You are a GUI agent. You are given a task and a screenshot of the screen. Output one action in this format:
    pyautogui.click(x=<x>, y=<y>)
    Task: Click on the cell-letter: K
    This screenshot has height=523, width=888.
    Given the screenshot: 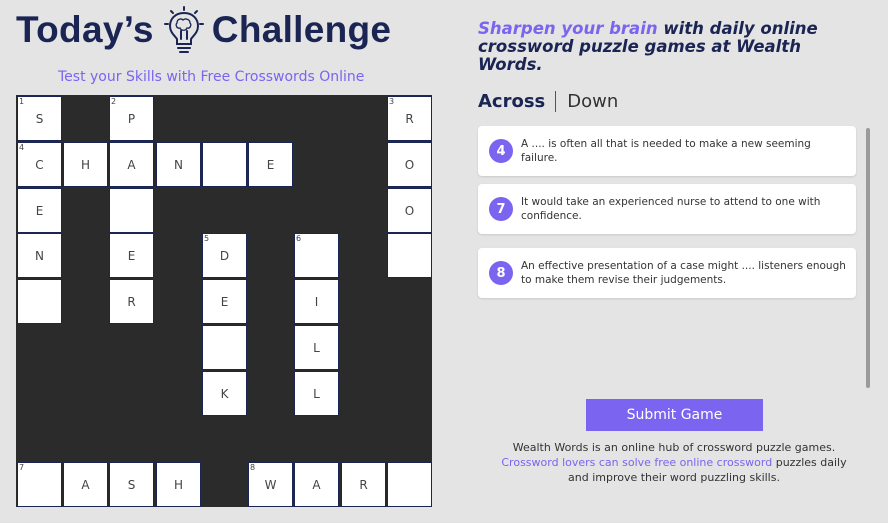 What is the action you would take?
    pyautogui.click(x=224, y=393)
    